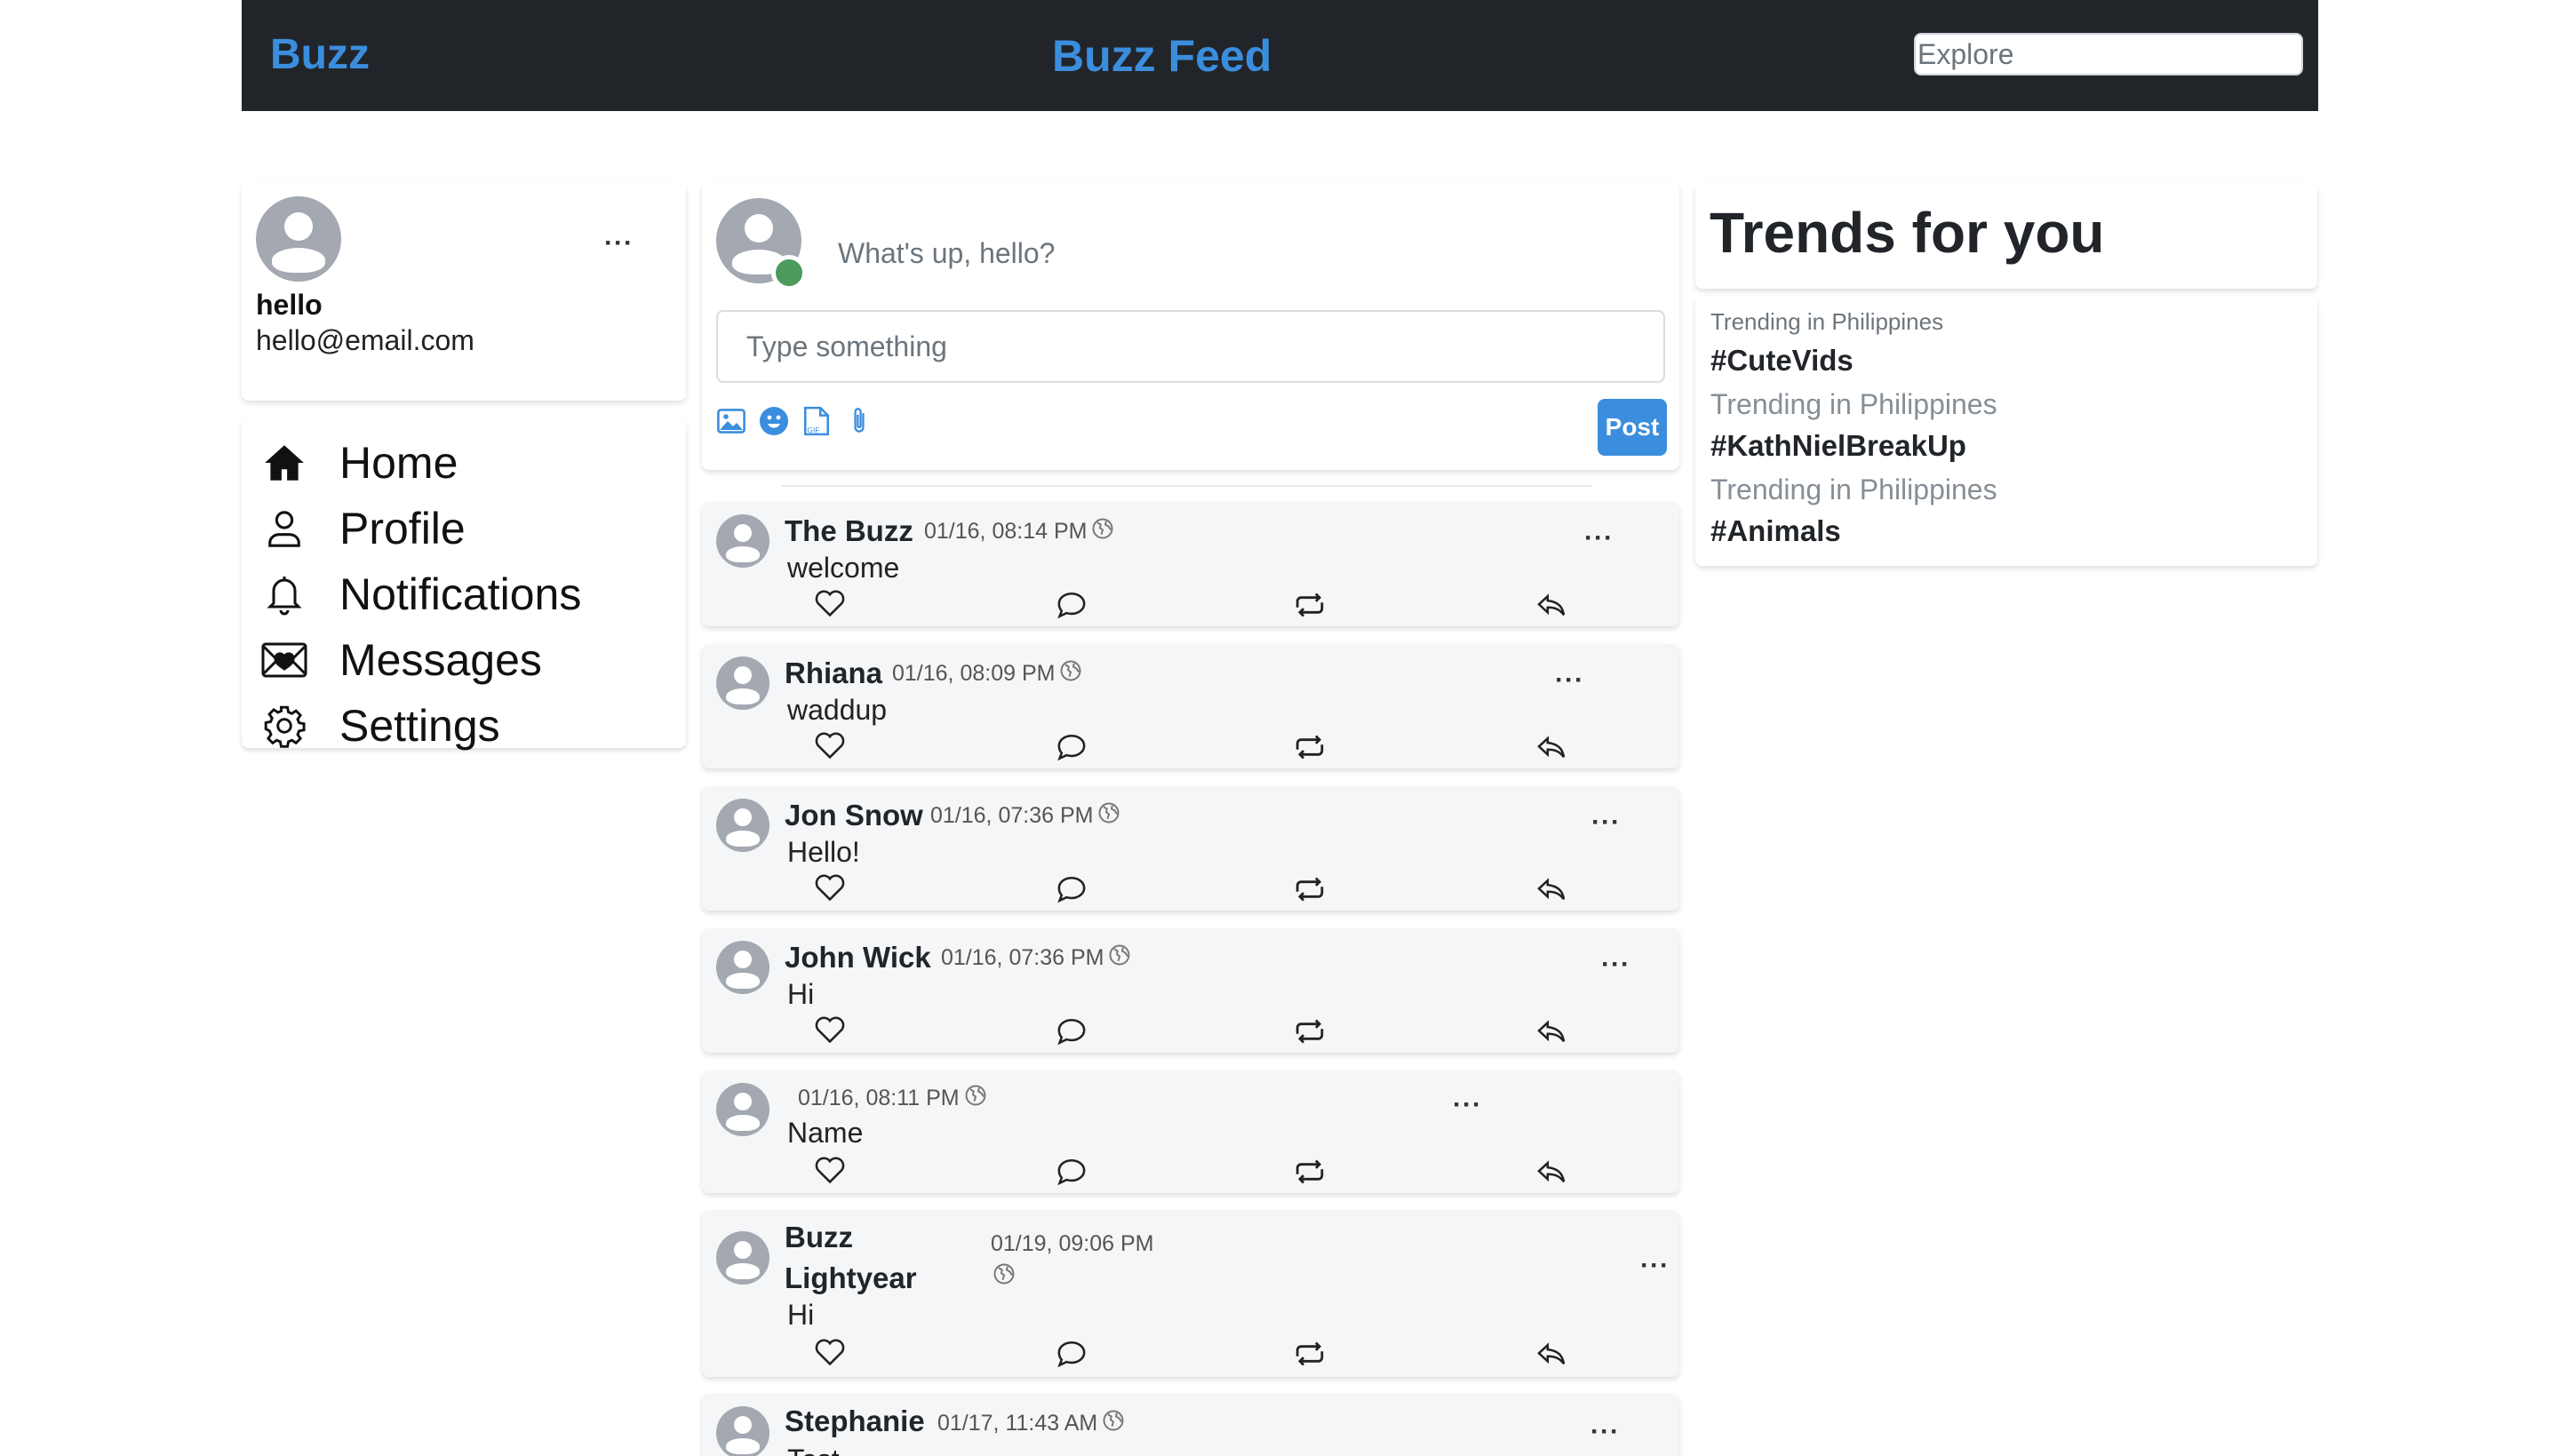  What do you see at coordinates (801, 1315) in the screenshot?
I see `post-text: Hi` at bounding box center [801, 1315].